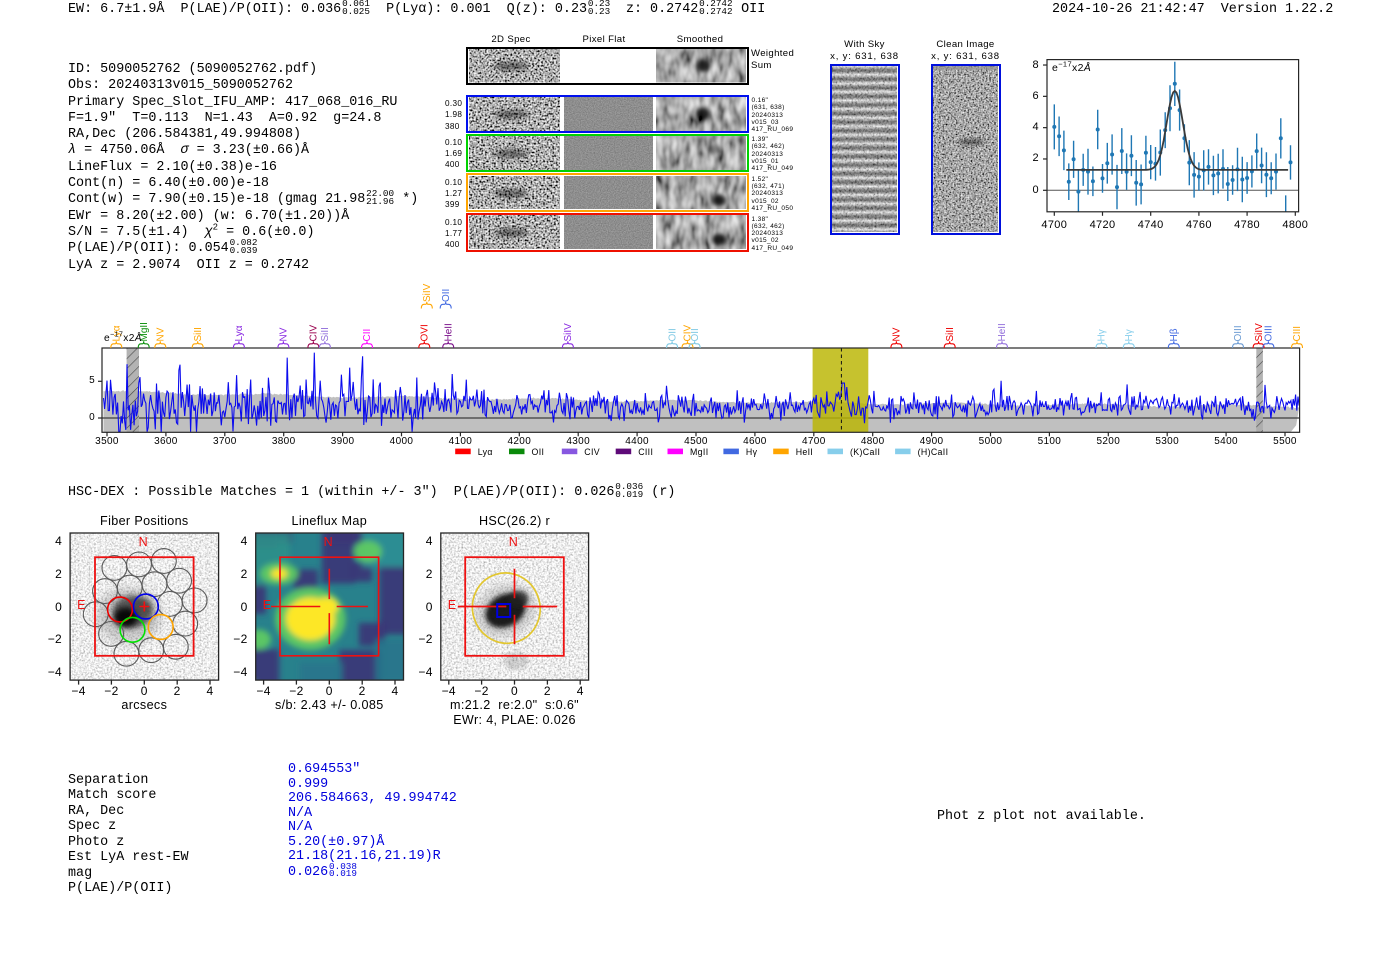 Image resolution: width=1400 pixels, height=953 pixels. What do you see at coordinates (425, 332) in the screenshot?
I see `svg-text: OVI` at bounding box center [425, 332].